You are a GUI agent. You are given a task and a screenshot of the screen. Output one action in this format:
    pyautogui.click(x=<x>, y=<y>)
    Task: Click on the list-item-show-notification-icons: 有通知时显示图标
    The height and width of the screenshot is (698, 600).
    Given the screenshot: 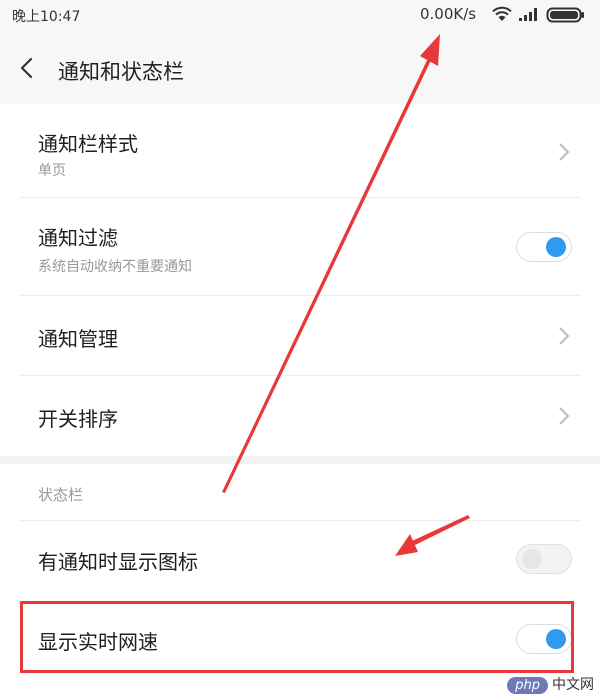 What is the action you would take?
    pyautogui.click(x=300, y=560)
    